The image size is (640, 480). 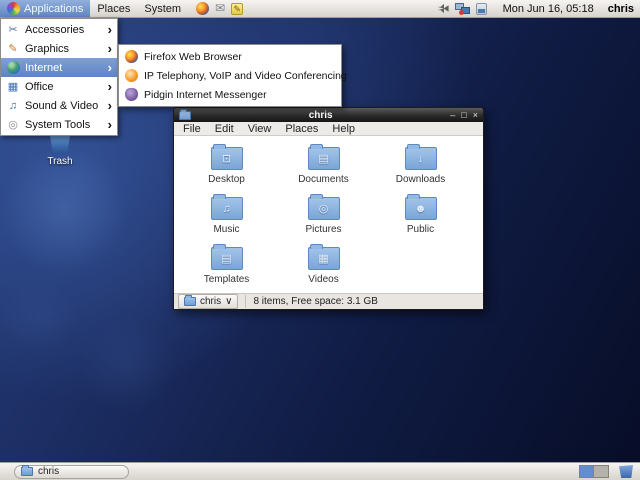 What do you see at coordinates (131, 56) in the screenshot?
I see `firefox-icon` at bounding box center [131, 56].